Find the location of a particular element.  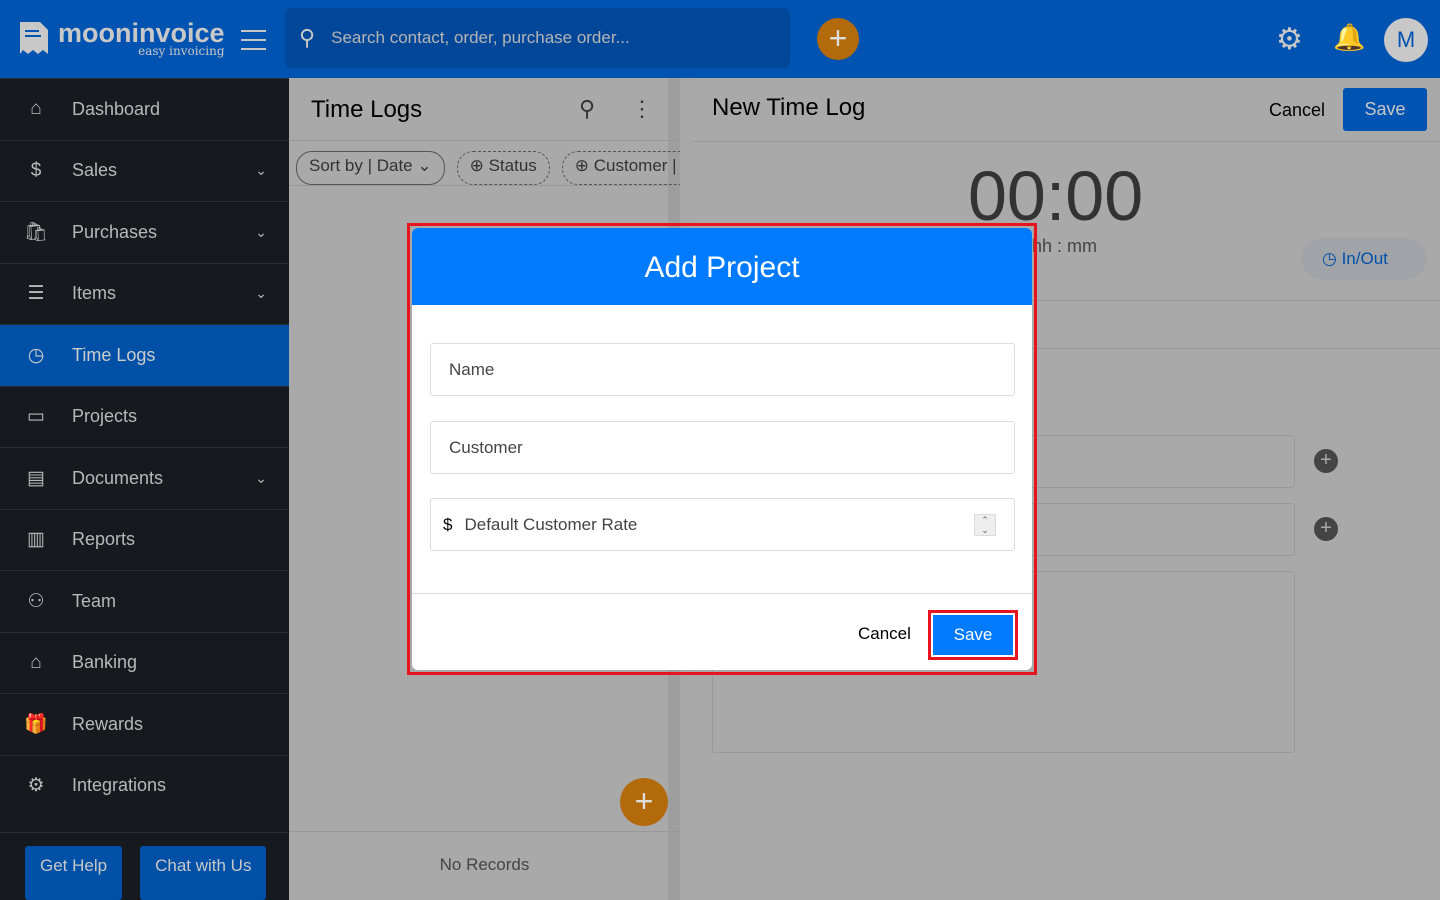

bell-icon: 🔔 is located at coordinates (1349, 37).